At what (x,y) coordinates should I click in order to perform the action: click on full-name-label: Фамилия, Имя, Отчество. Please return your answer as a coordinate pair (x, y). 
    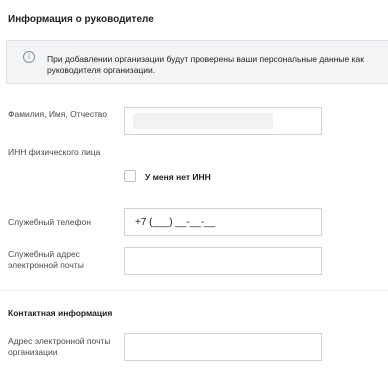
    Looking at the image, I should click on (58, 114).